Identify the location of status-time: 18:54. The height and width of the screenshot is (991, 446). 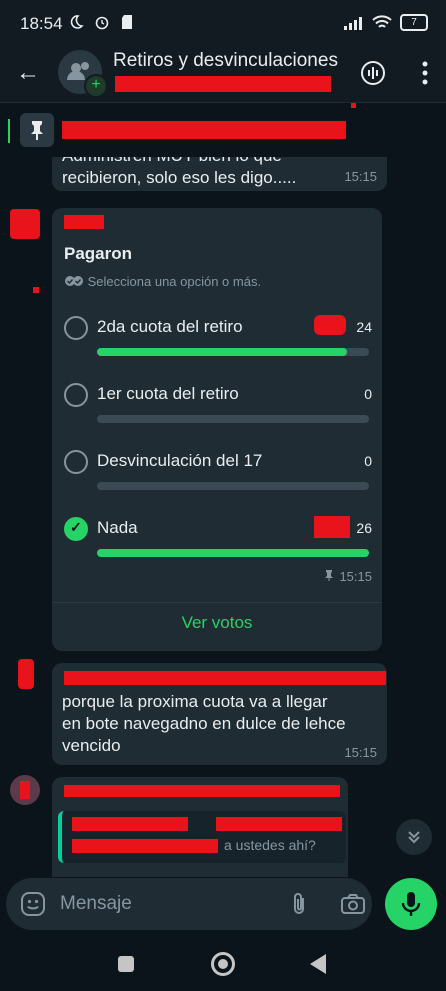
(41, 23).